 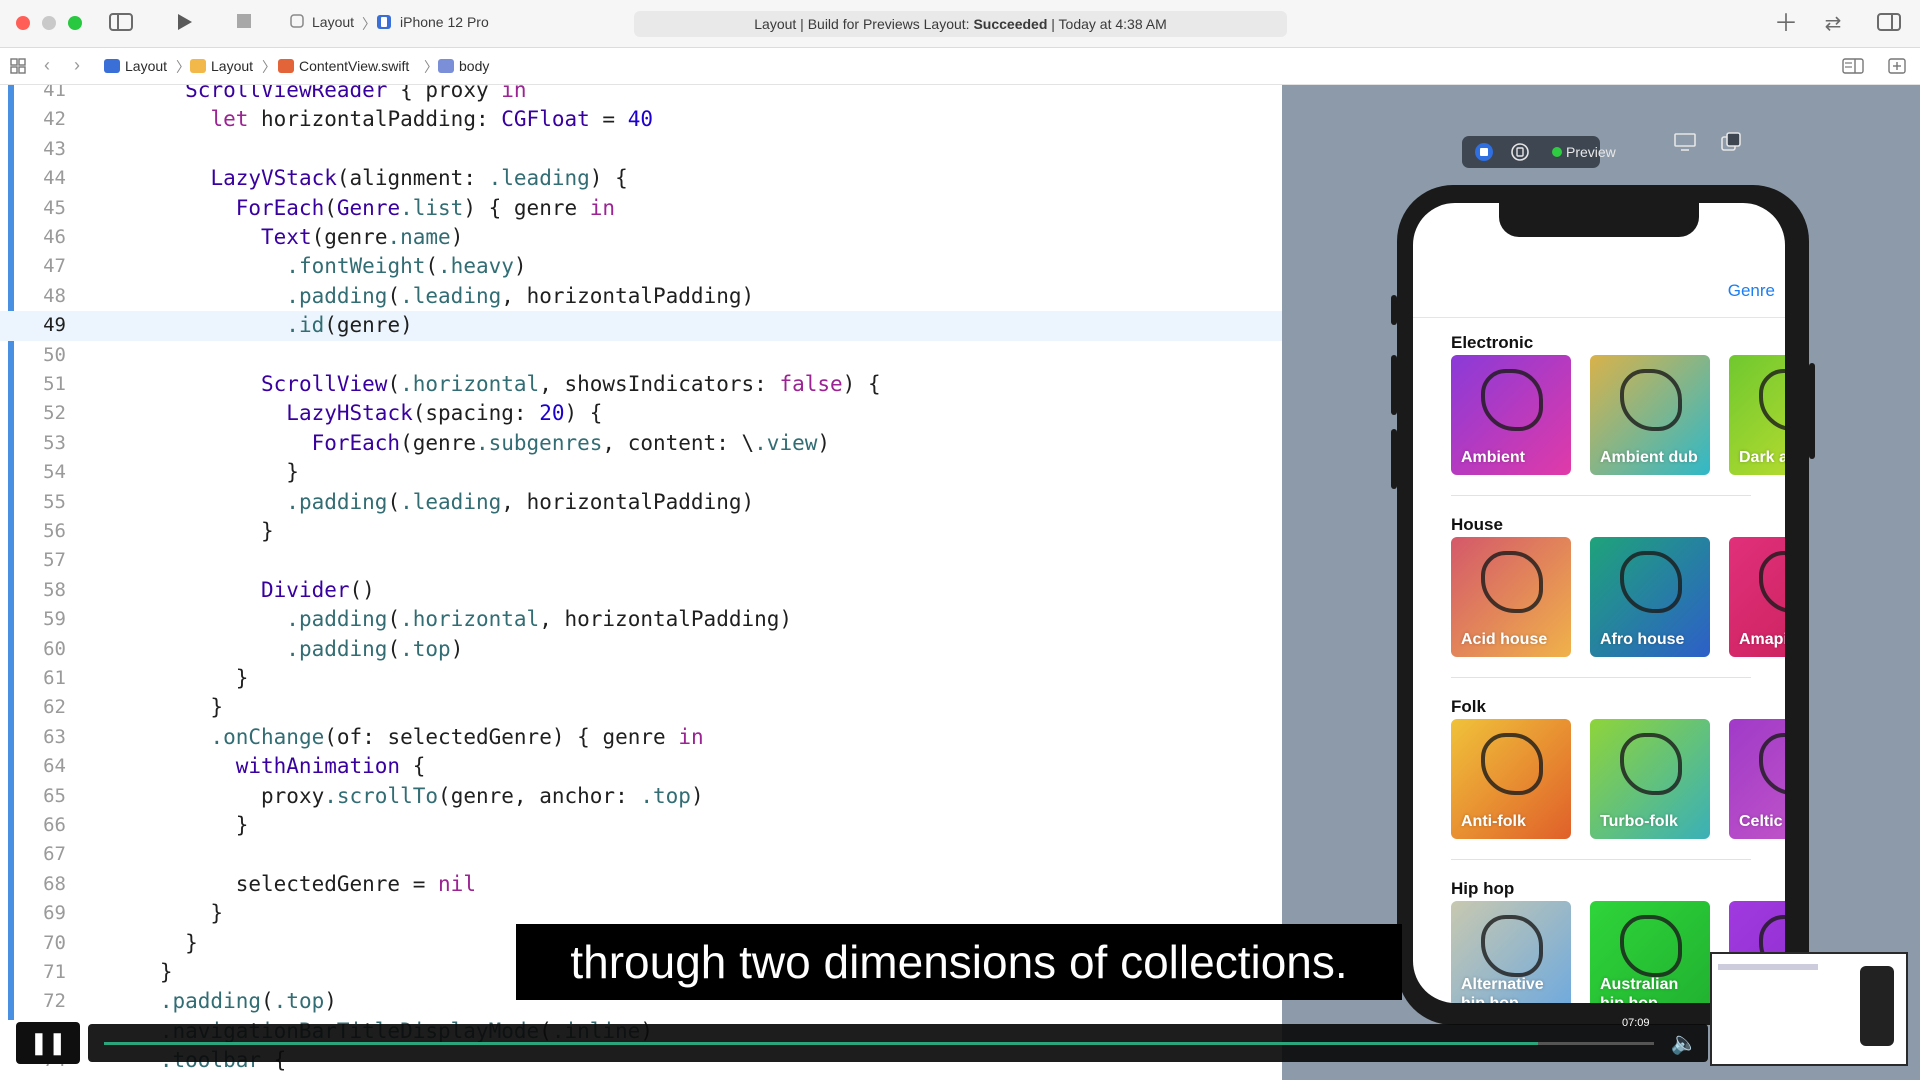 What do you see at coordinates (49, 23) in the screenshot?
I see `minimize-window-button` at bounding box center [49, 23].